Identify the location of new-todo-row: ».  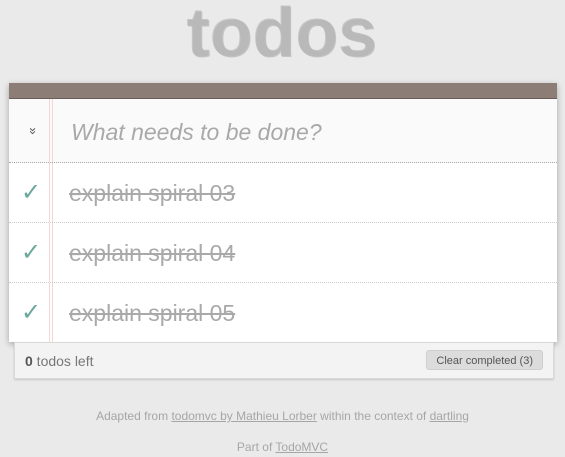
(283, 131).